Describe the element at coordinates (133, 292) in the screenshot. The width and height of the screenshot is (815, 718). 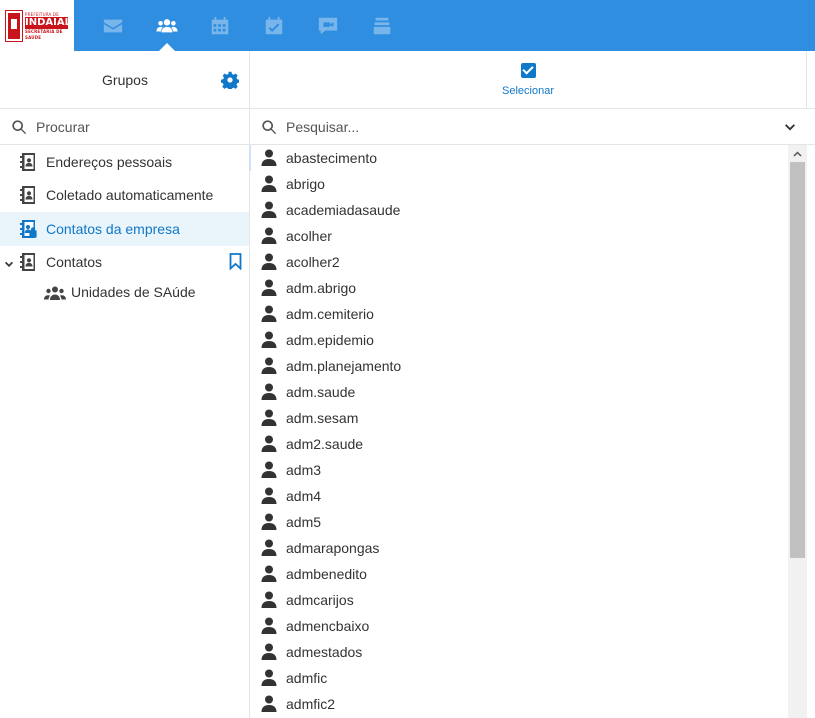
I see `group-label: Unidades de SAúde` at that location.